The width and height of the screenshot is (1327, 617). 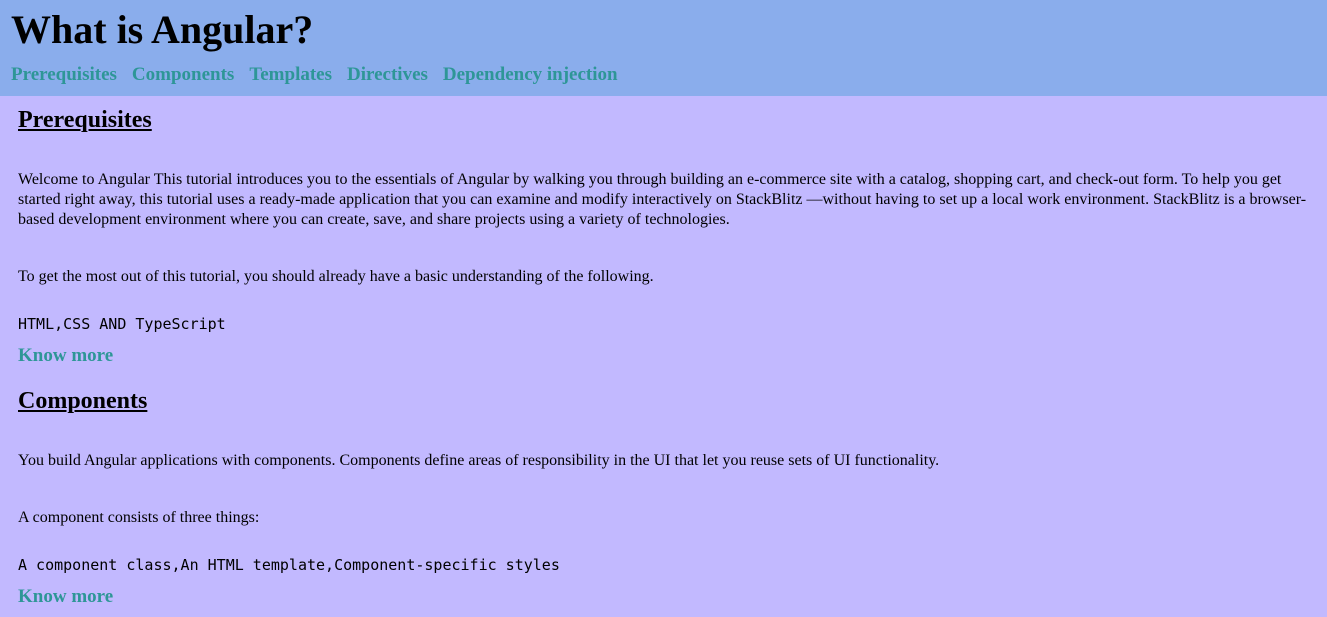 What do you see at coordinates (530, 75) in the screenshot?
I see `nav-link-dependency-injection: Dependency injection` at bounding box center [530, 75].